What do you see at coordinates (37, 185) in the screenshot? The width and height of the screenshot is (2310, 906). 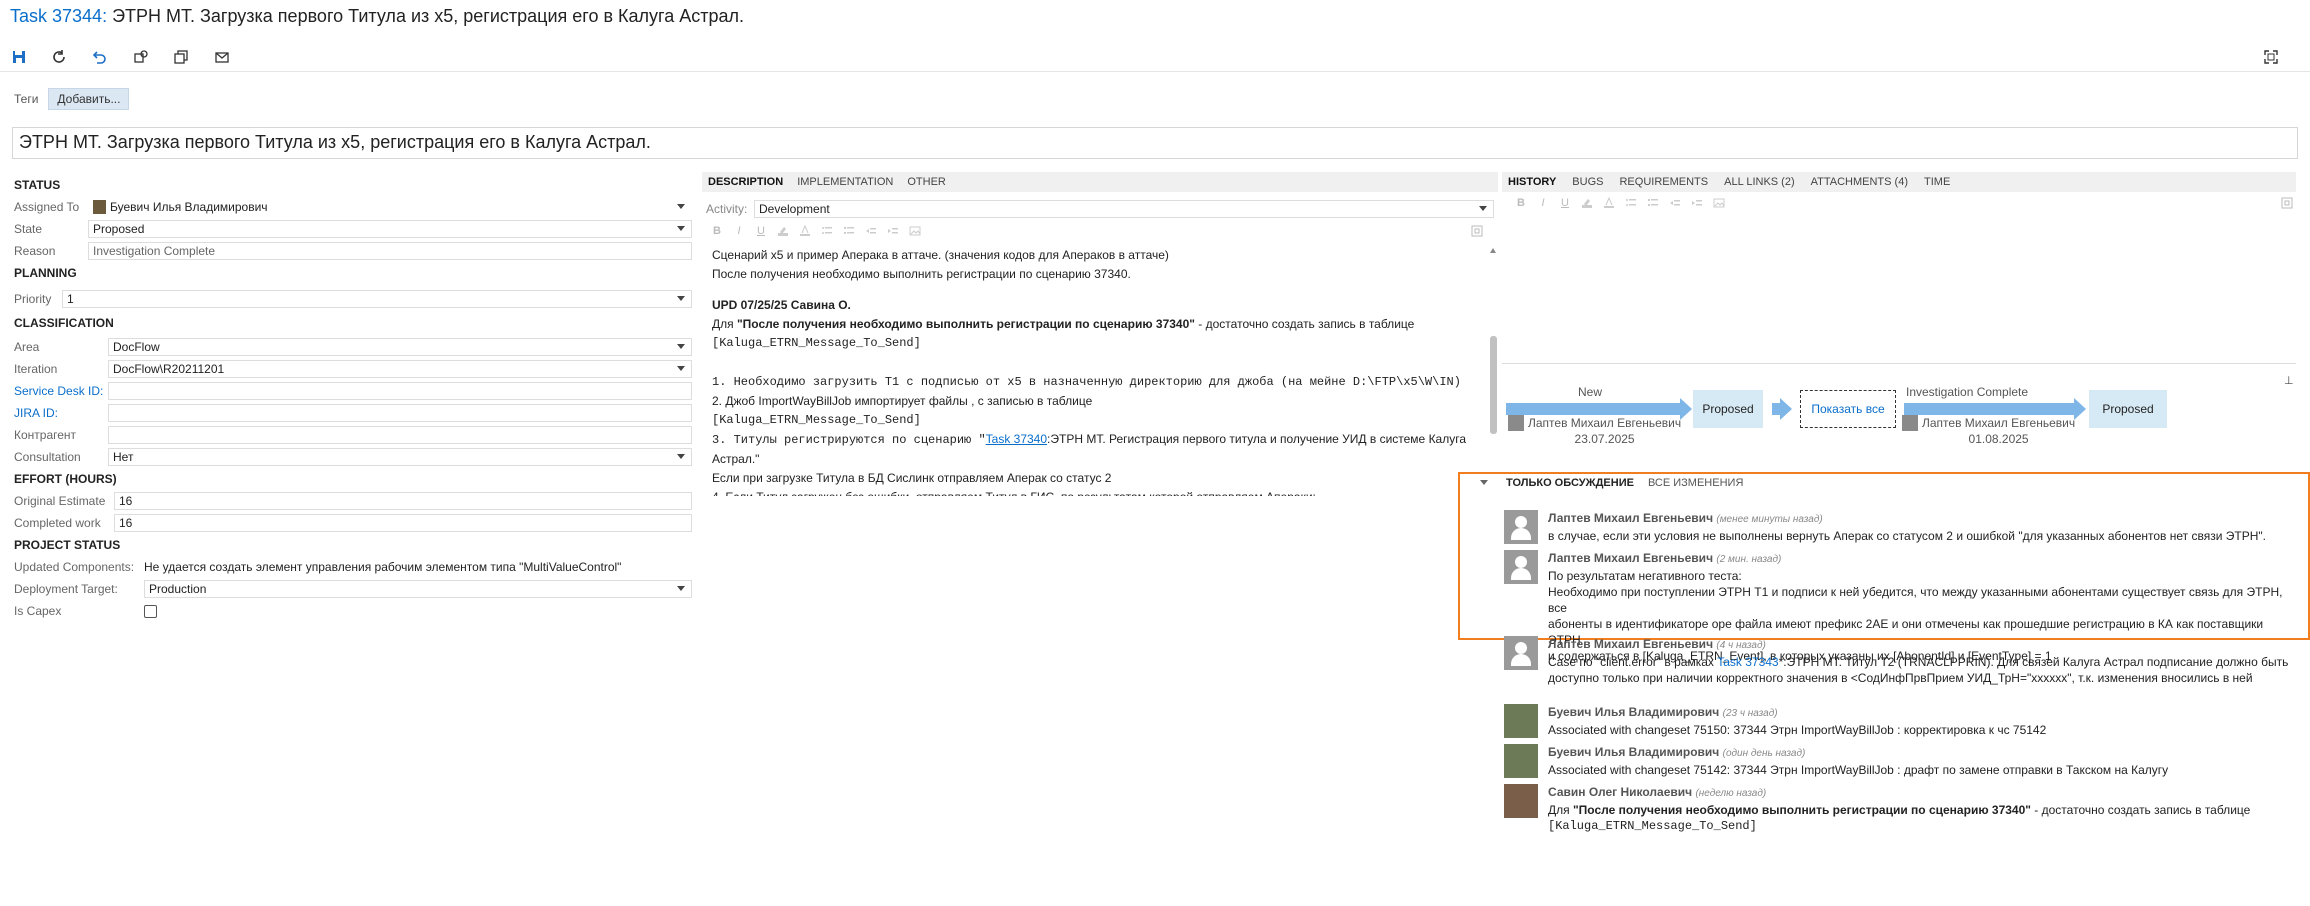 I see `status-header: STATUS` at bounding box center [37, 185].